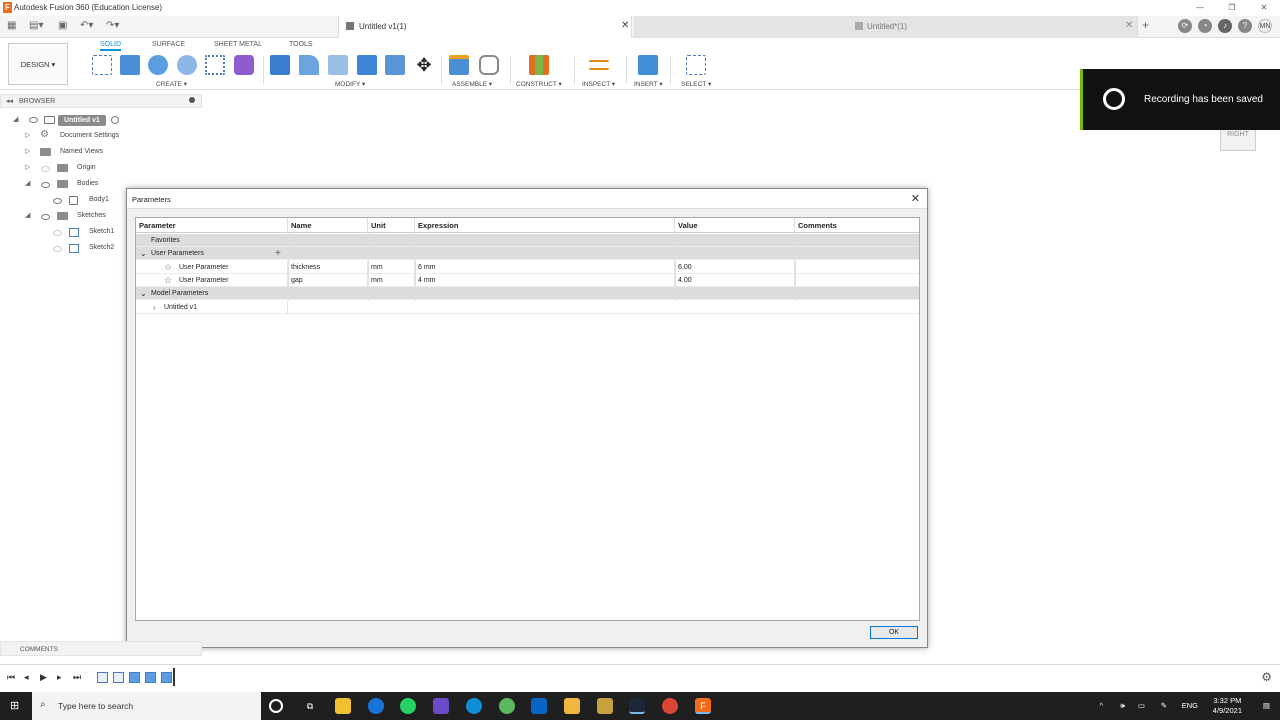  Describe the element at coordinates (507, 706) in the screenshot. I see `xbox-icon` at that location.